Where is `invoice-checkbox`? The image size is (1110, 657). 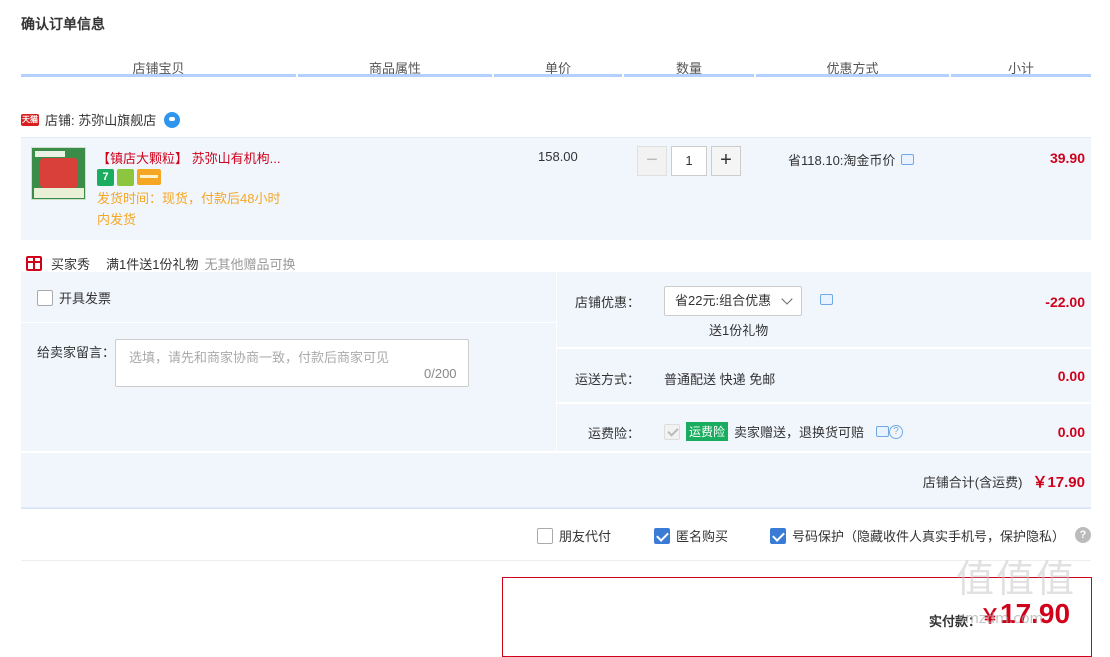
invoice-checkbox is located at coordinates (45, 297).